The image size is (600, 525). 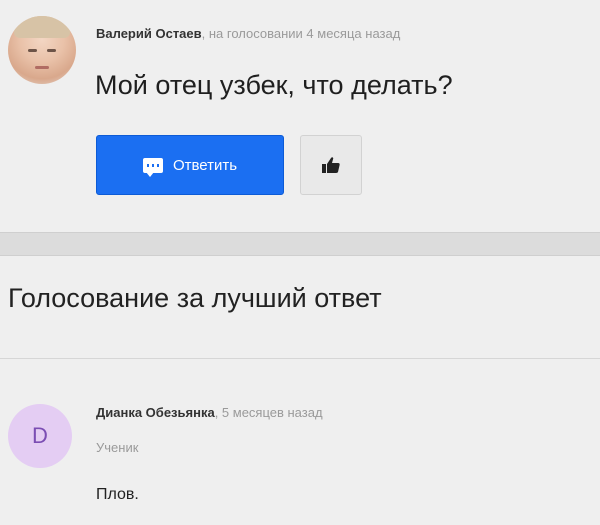 I want to click on answer-author-role: Ученик, so click(x=117, y=447).